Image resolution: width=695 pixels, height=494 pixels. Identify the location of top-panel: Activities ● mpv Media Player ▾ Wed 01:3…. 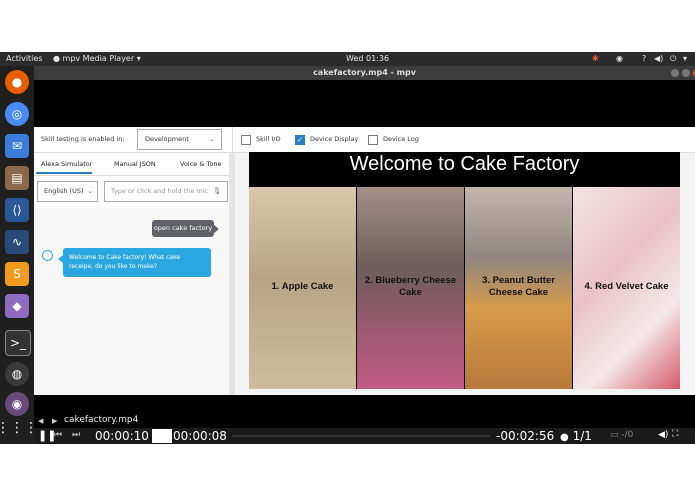
(347, 59).